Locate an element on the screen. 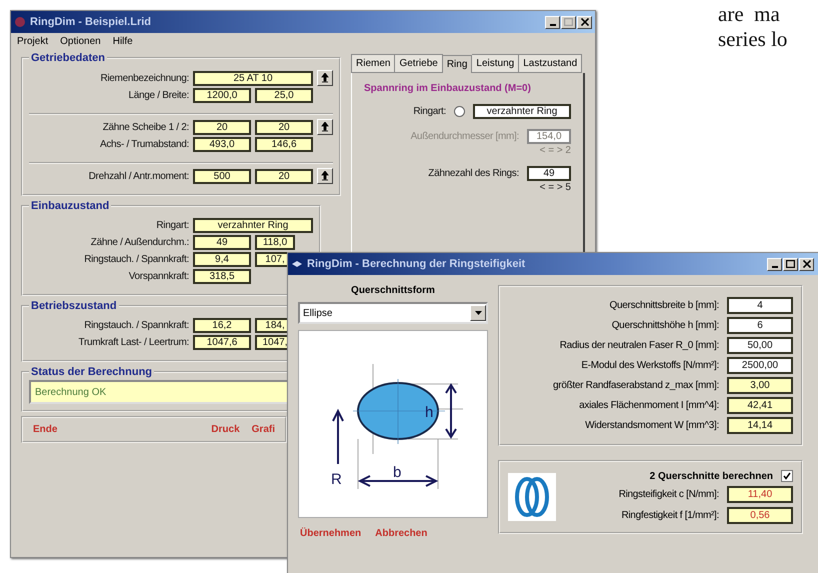  value-field: 493,0 is located at coordinates (222, 144).